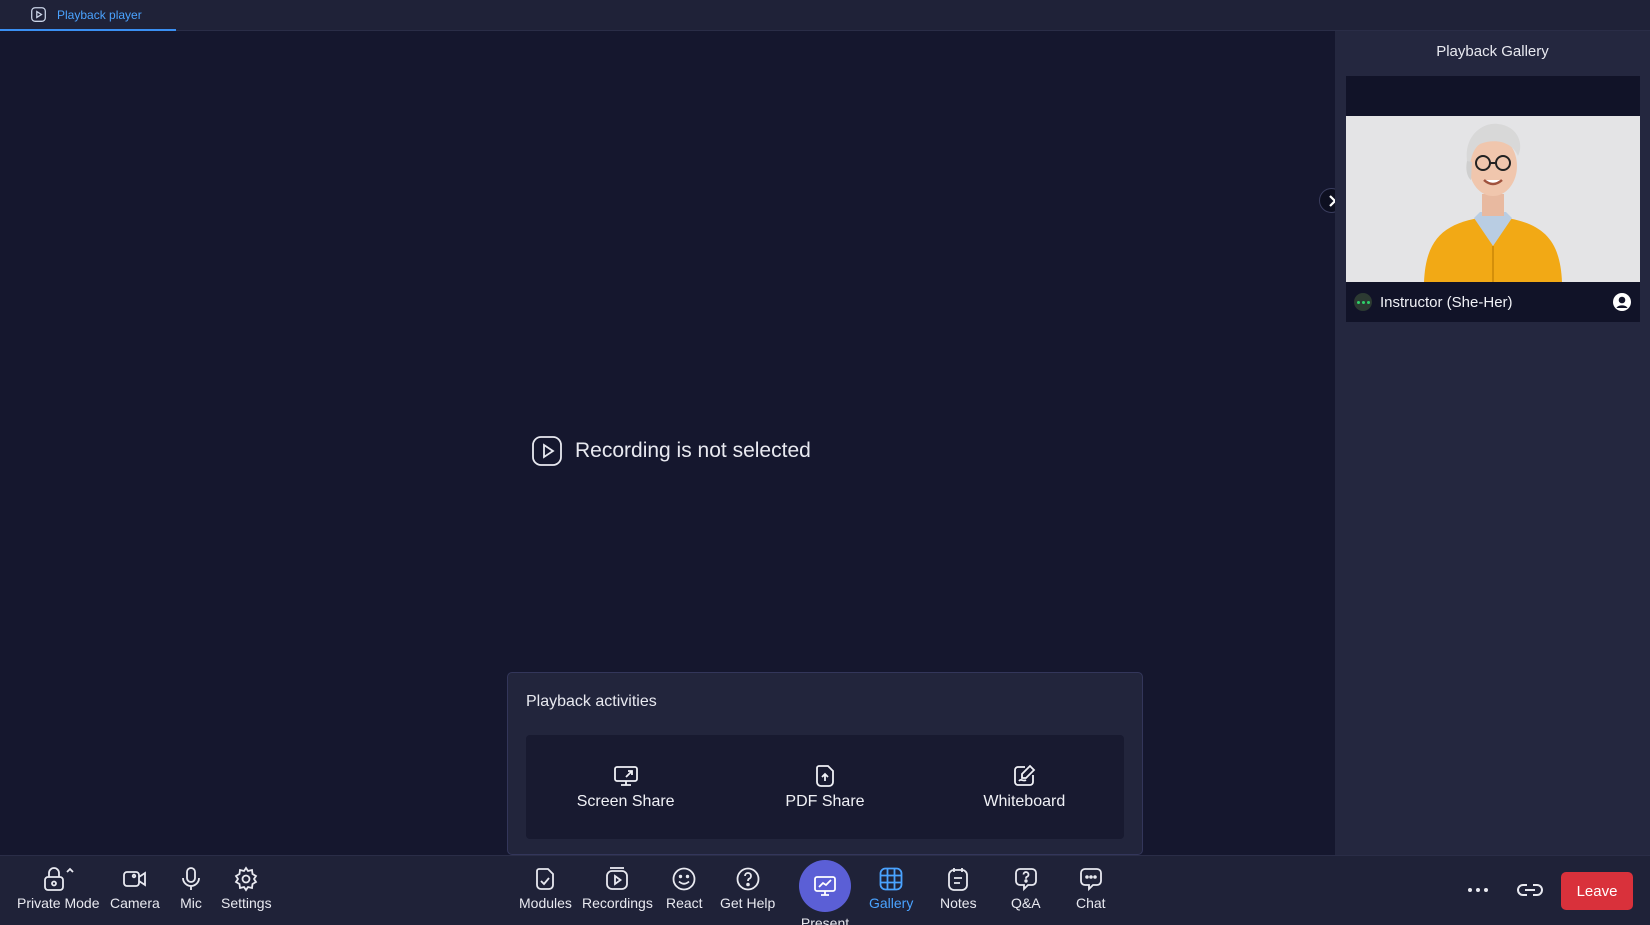  I want to click on camera-icon, so click(134, 879).